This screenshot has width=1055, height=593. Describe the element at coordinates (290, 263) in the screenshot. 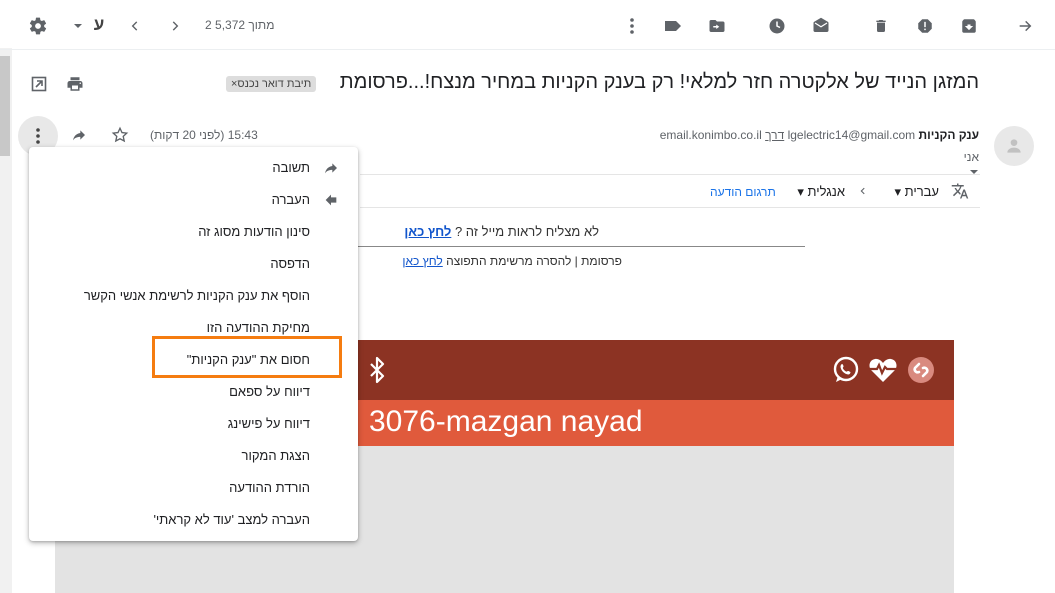

I see `menu-item-print: הדפסה` at that location.